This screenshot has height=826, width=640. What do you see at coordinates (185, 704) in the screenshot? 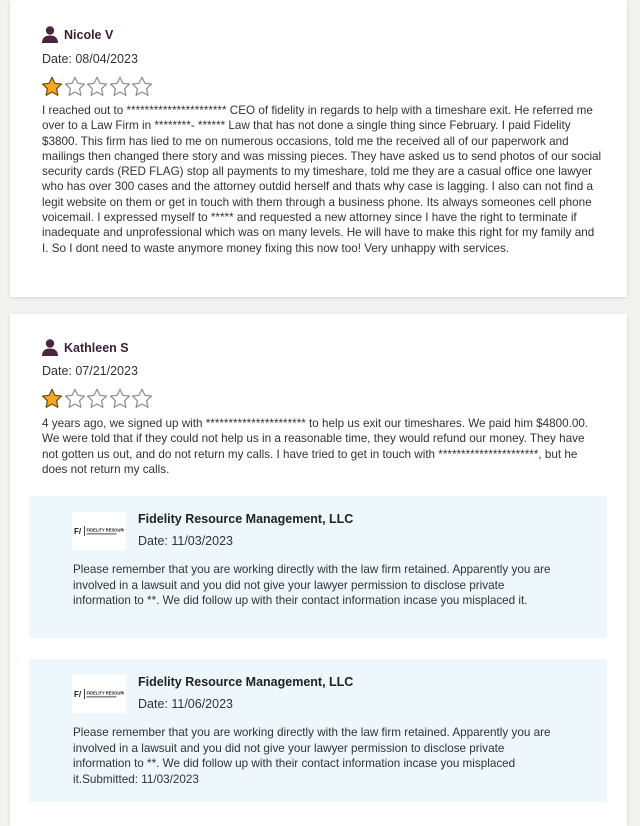
I see `response-date: Date: 11/06/2023` at bounding box center [185, 704].